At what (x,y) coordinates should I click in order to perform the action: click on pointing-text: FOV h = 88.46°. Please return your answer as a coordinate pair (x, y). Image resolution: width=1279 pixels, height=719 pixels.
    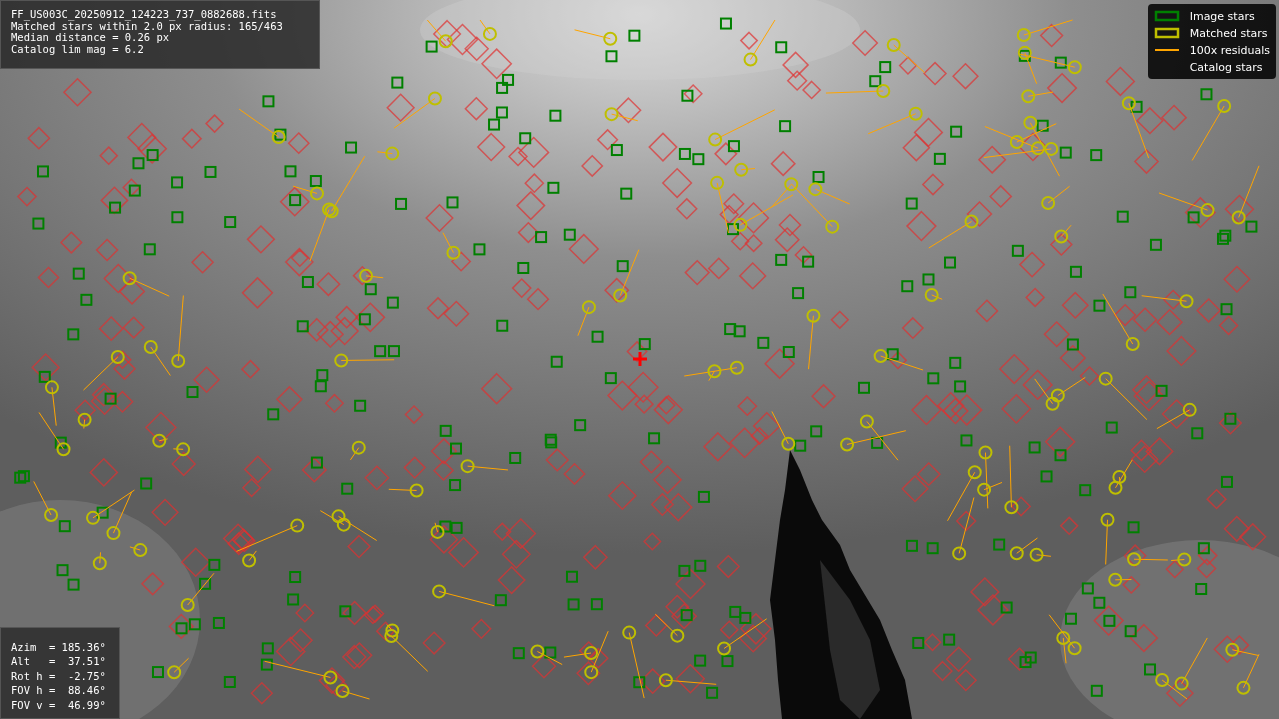
    Looking at the image, I should click on (59, 690).